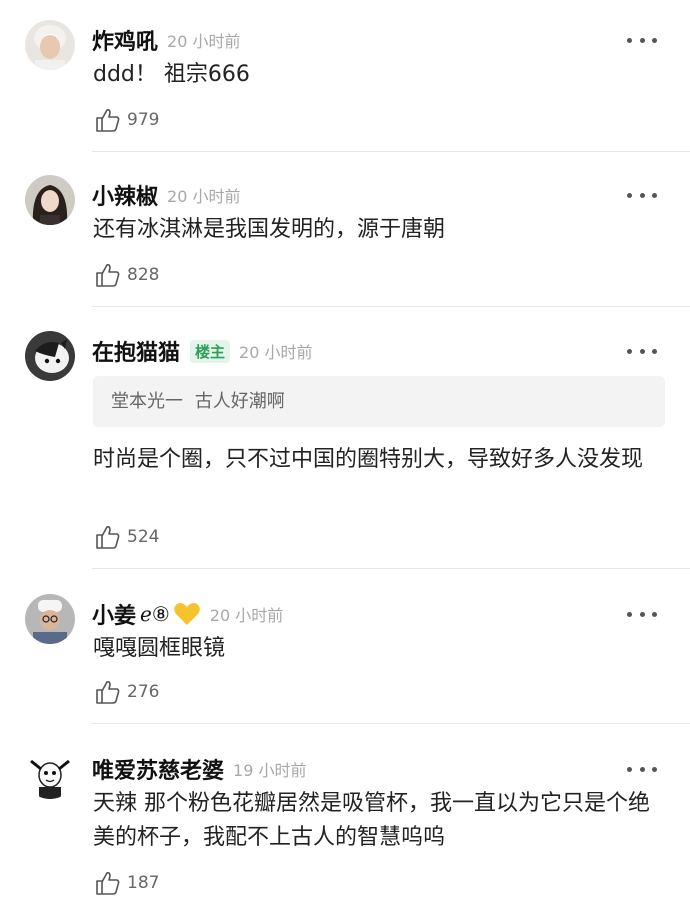  What do you see at coordinates (143, 537) in the screenshot?
I see `like-count: 524` at bounding box center [143, 537].